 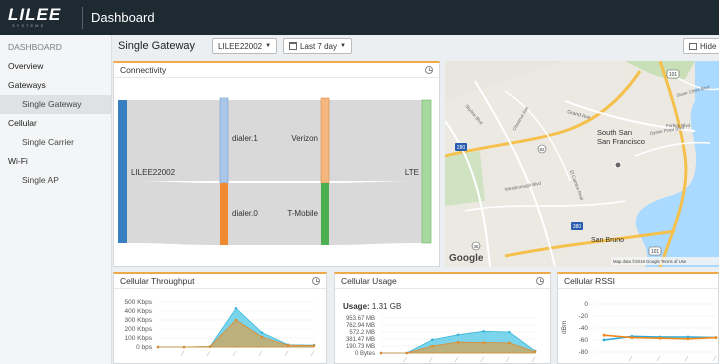 I want to click on sidebar-item-wifi: Wi-Fi, so click(x=55, y=161).